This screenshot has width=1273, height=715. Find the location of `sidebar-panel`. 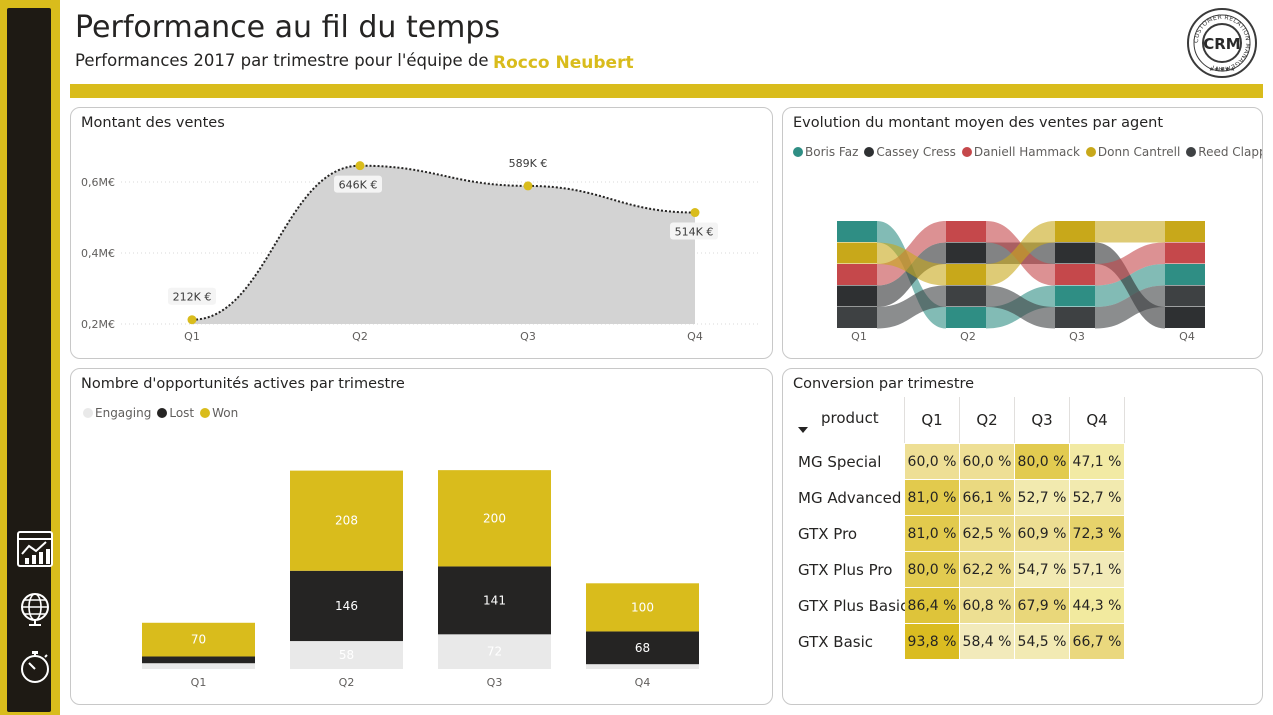

sidebar-panel is located at coordinates (30, 360).